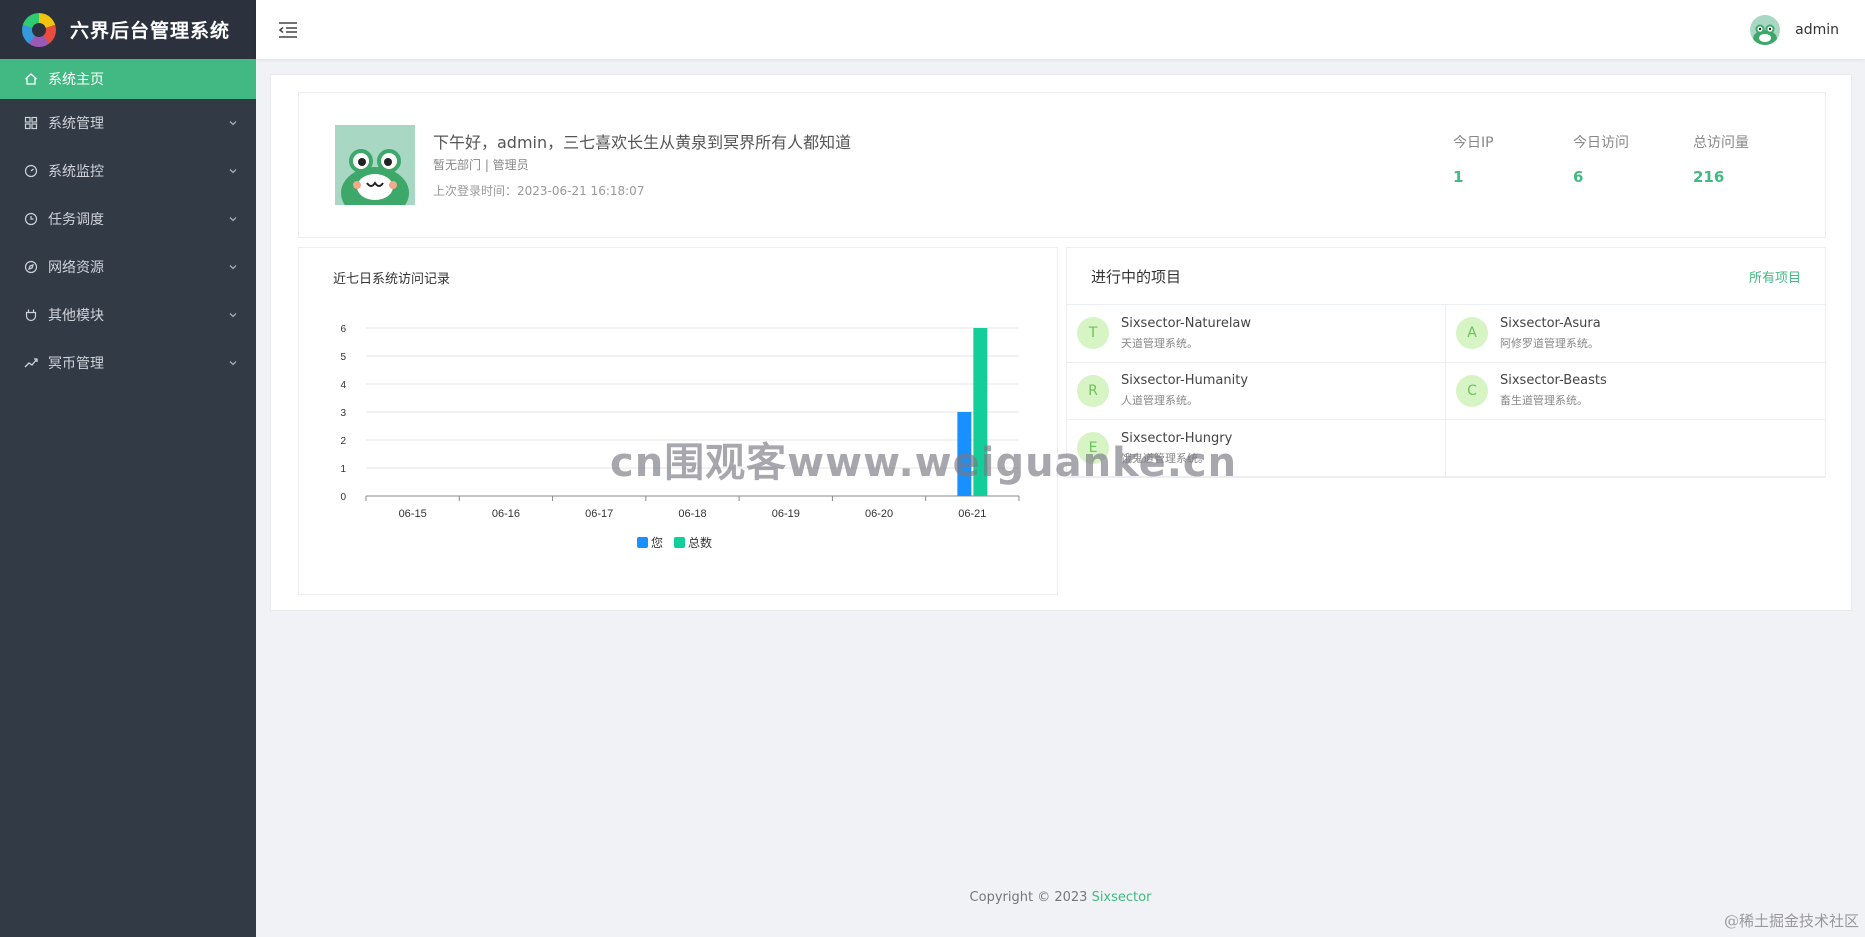 The image size is (1865, 937). What do you see at coordinates (413, 514) in the screenshot?
I see `x-tick-label: 06-15` at bounding box center [413, 514].